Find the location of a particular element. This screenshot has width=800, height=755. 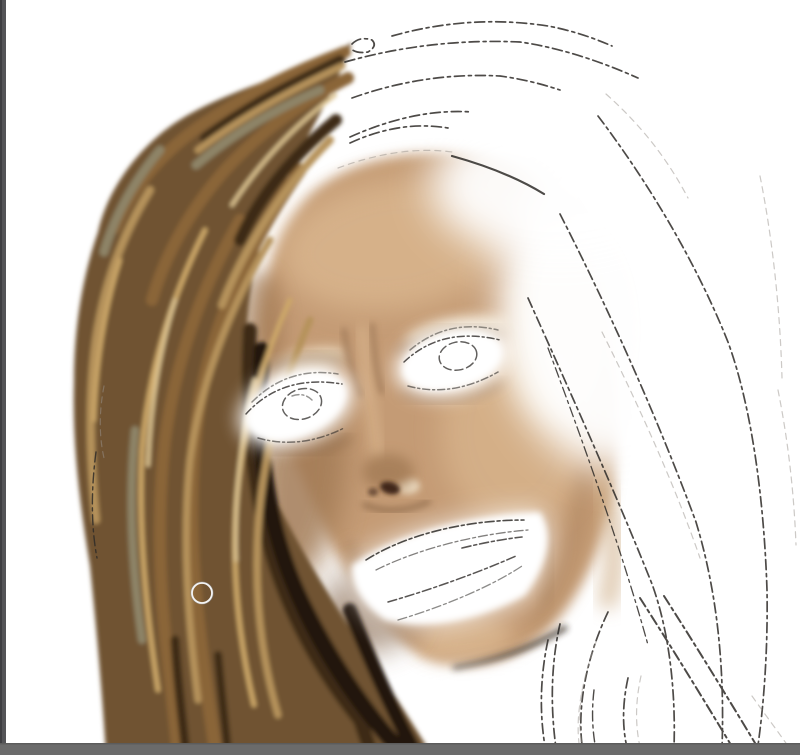

nostril-shadow is located at coordinates (373, 492).